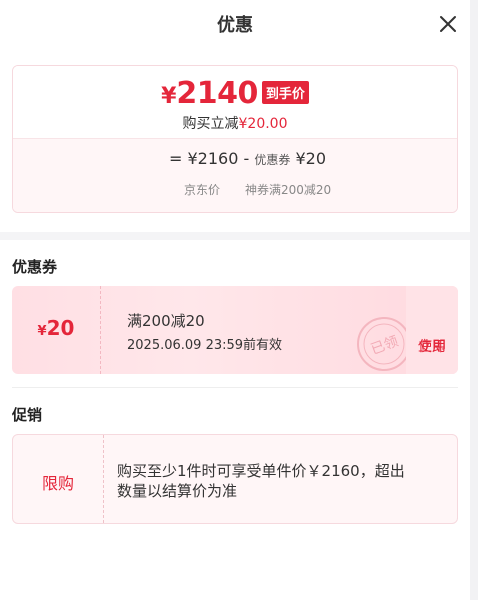 This screenshot has width=478, height=600. I want to click on coupon-value: ¥20, so click(311, 158).